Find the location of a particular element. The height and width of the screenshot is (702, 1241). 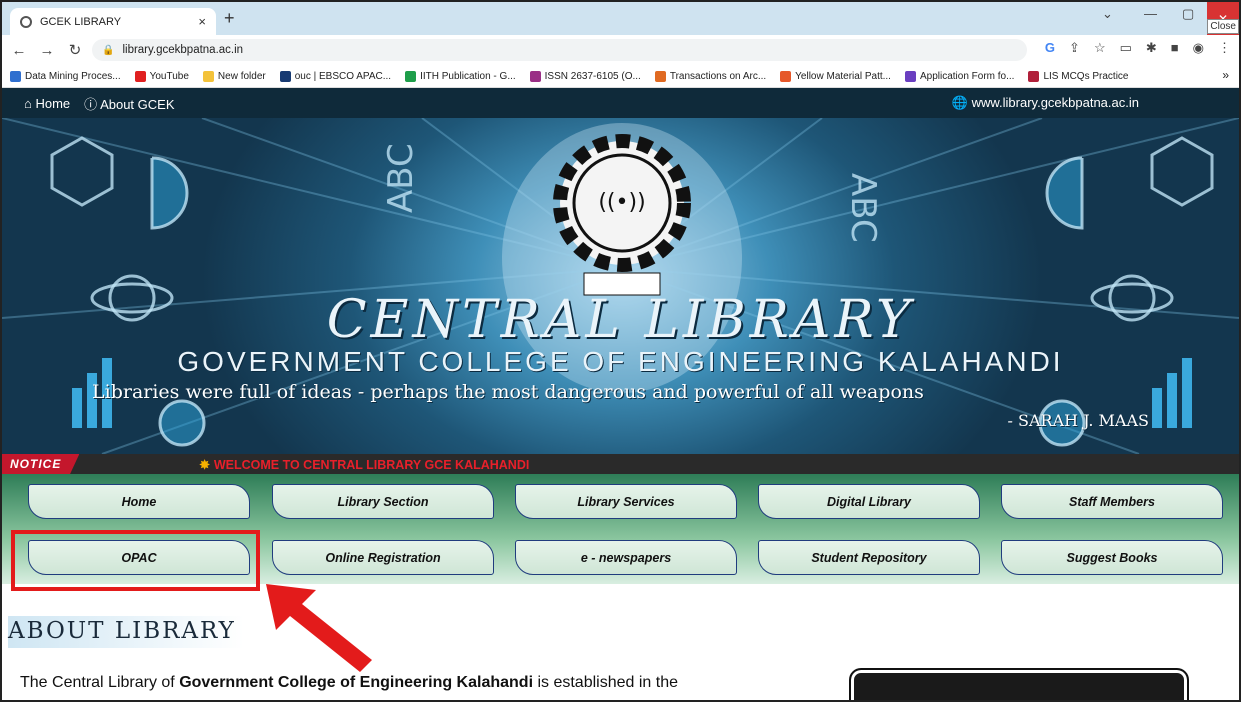

about-library-heading: ABOUT LIBRARY is located at coordinates (126, 632).